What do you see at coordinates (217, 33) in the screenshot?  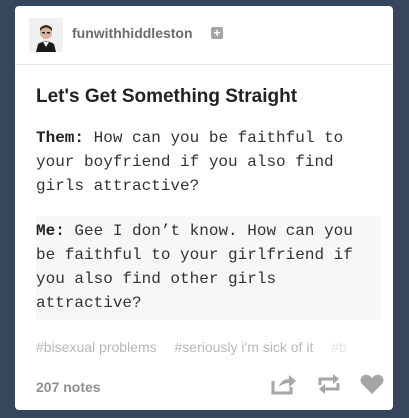 I see `plus-icon: +` at bounding box center [217, 33].